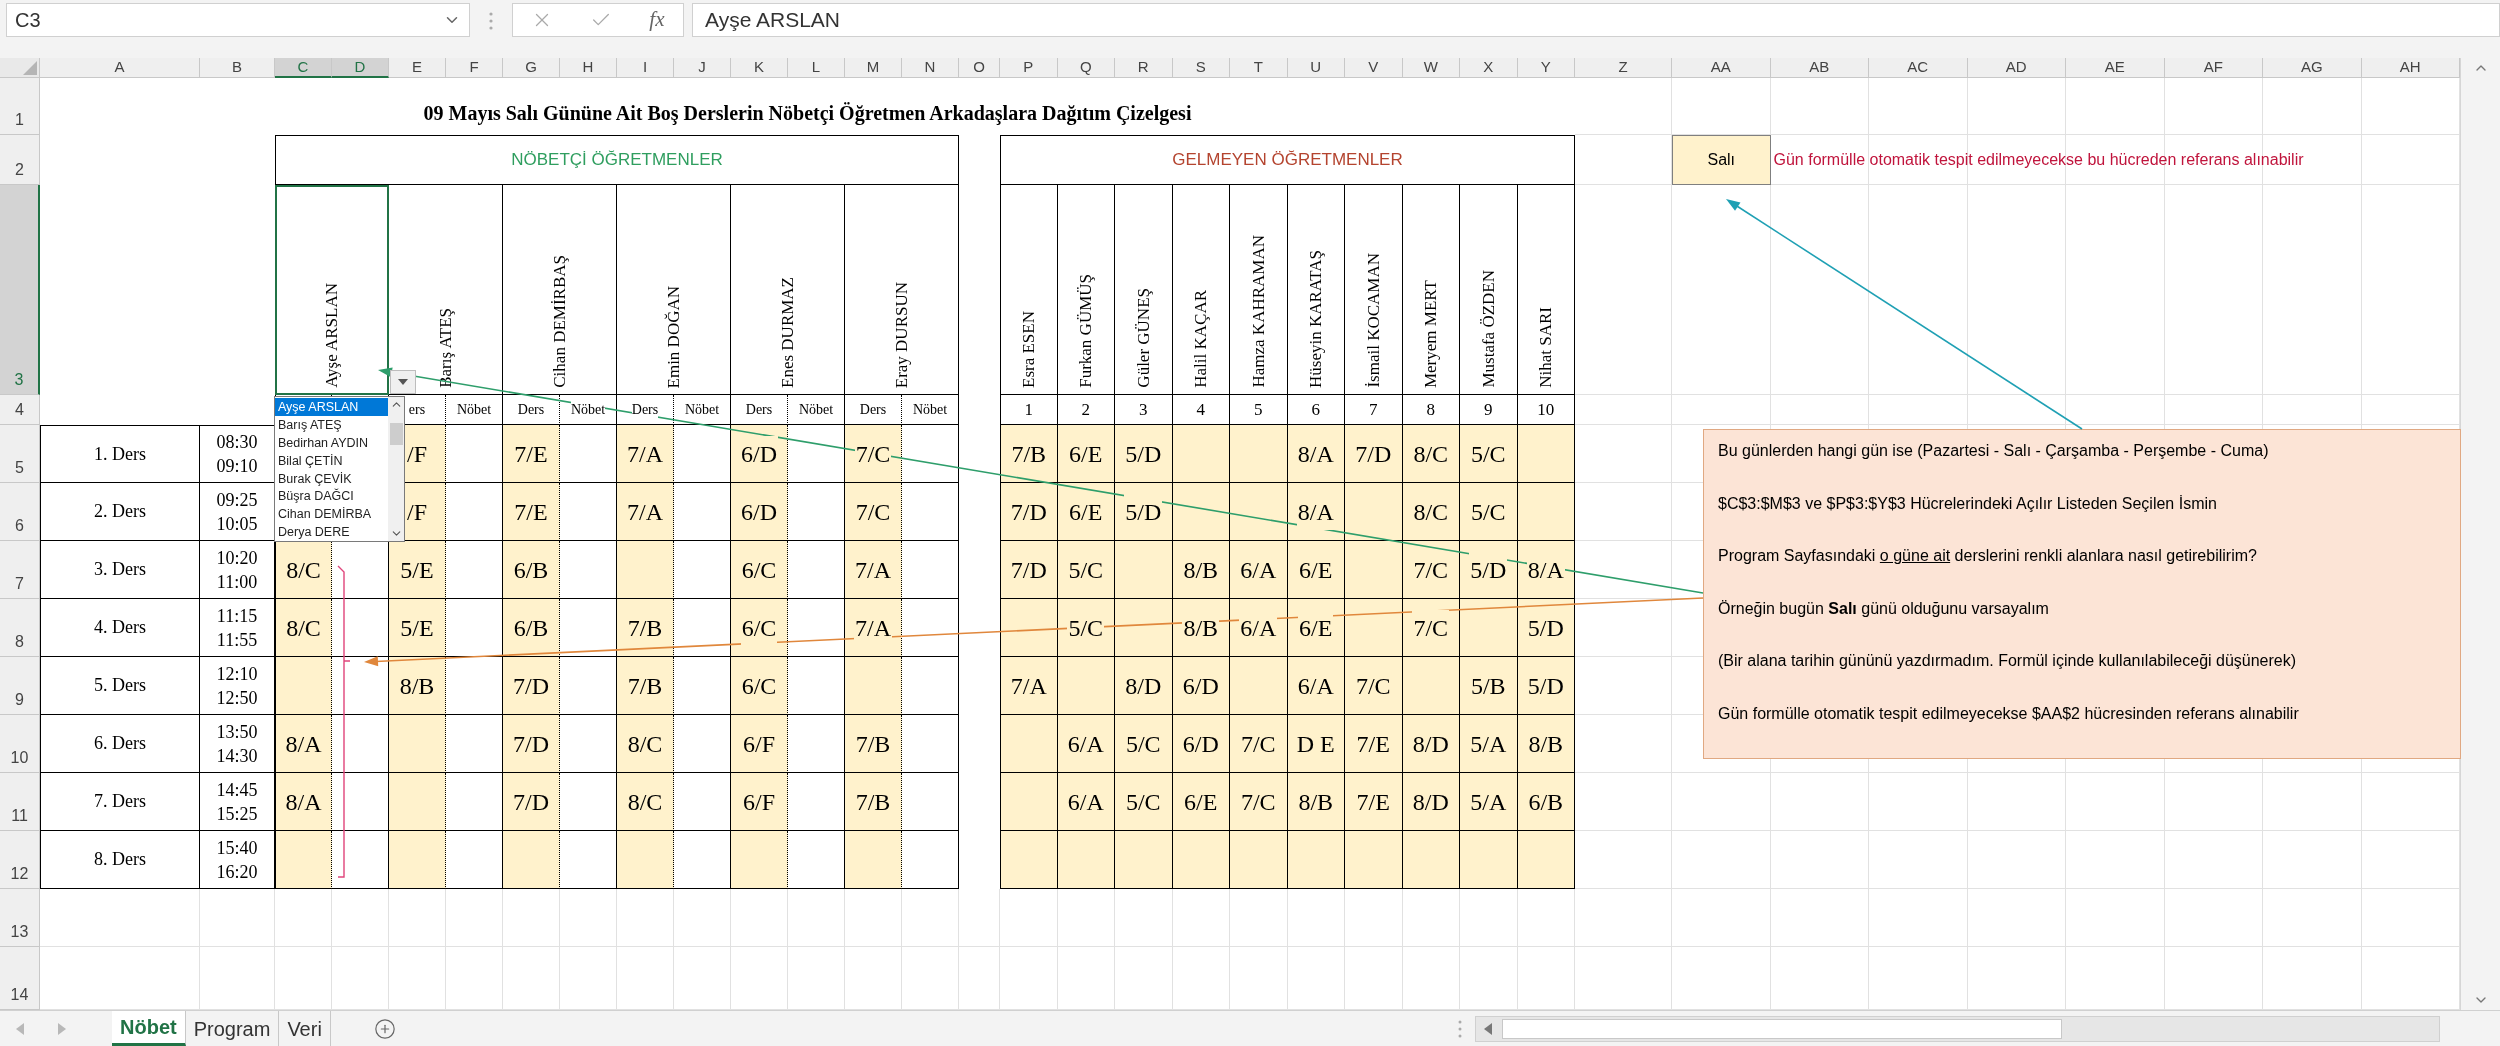 This screenshot has height=1046, width=2500. What do you see at coordinates (1987, 556) in the screenshot?
I see `note-text: Program Sayfasındaki o güne ait derslerini renkli alanlara nasıl getirebilirim?` at bounding box center [1987, 556].